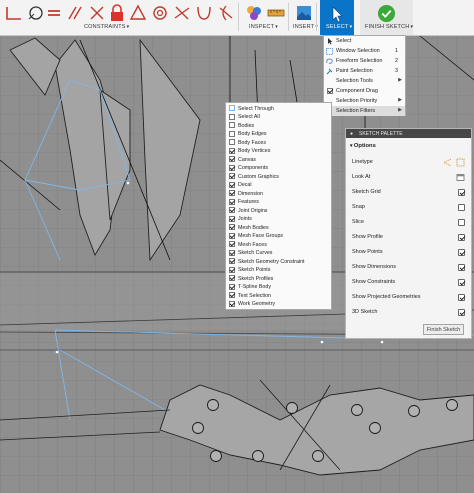  What do you see at coordinates (278, 159) in the screenshot?
I see `filter-item: Canvas` at bounding box center [278, 159].